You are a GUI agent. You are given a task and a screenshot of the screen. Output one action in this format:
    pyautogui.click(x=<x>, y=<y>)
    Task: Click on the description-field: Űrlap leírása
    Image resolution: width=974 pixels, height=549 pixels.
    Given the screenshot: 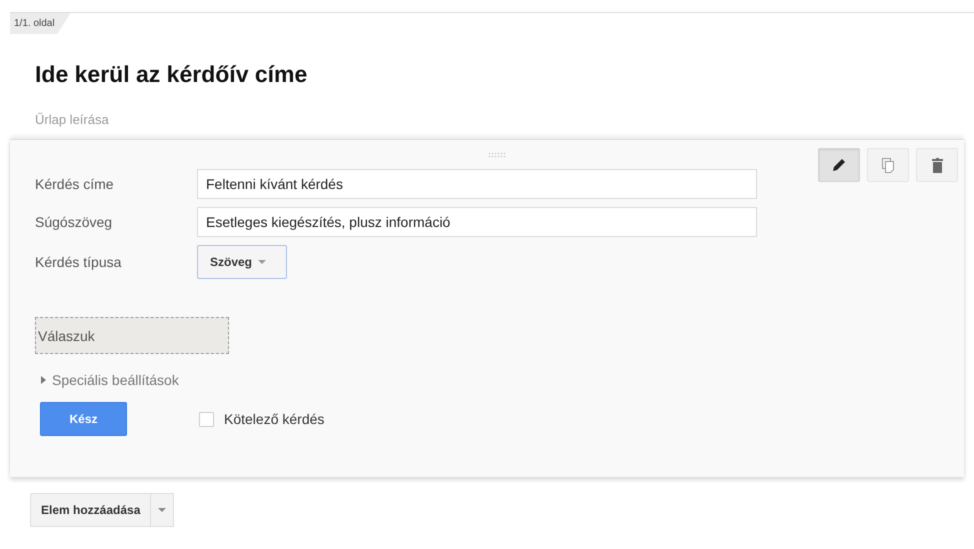 What is the action you would take?
    pyautogui.click(x=185, y=119)
    